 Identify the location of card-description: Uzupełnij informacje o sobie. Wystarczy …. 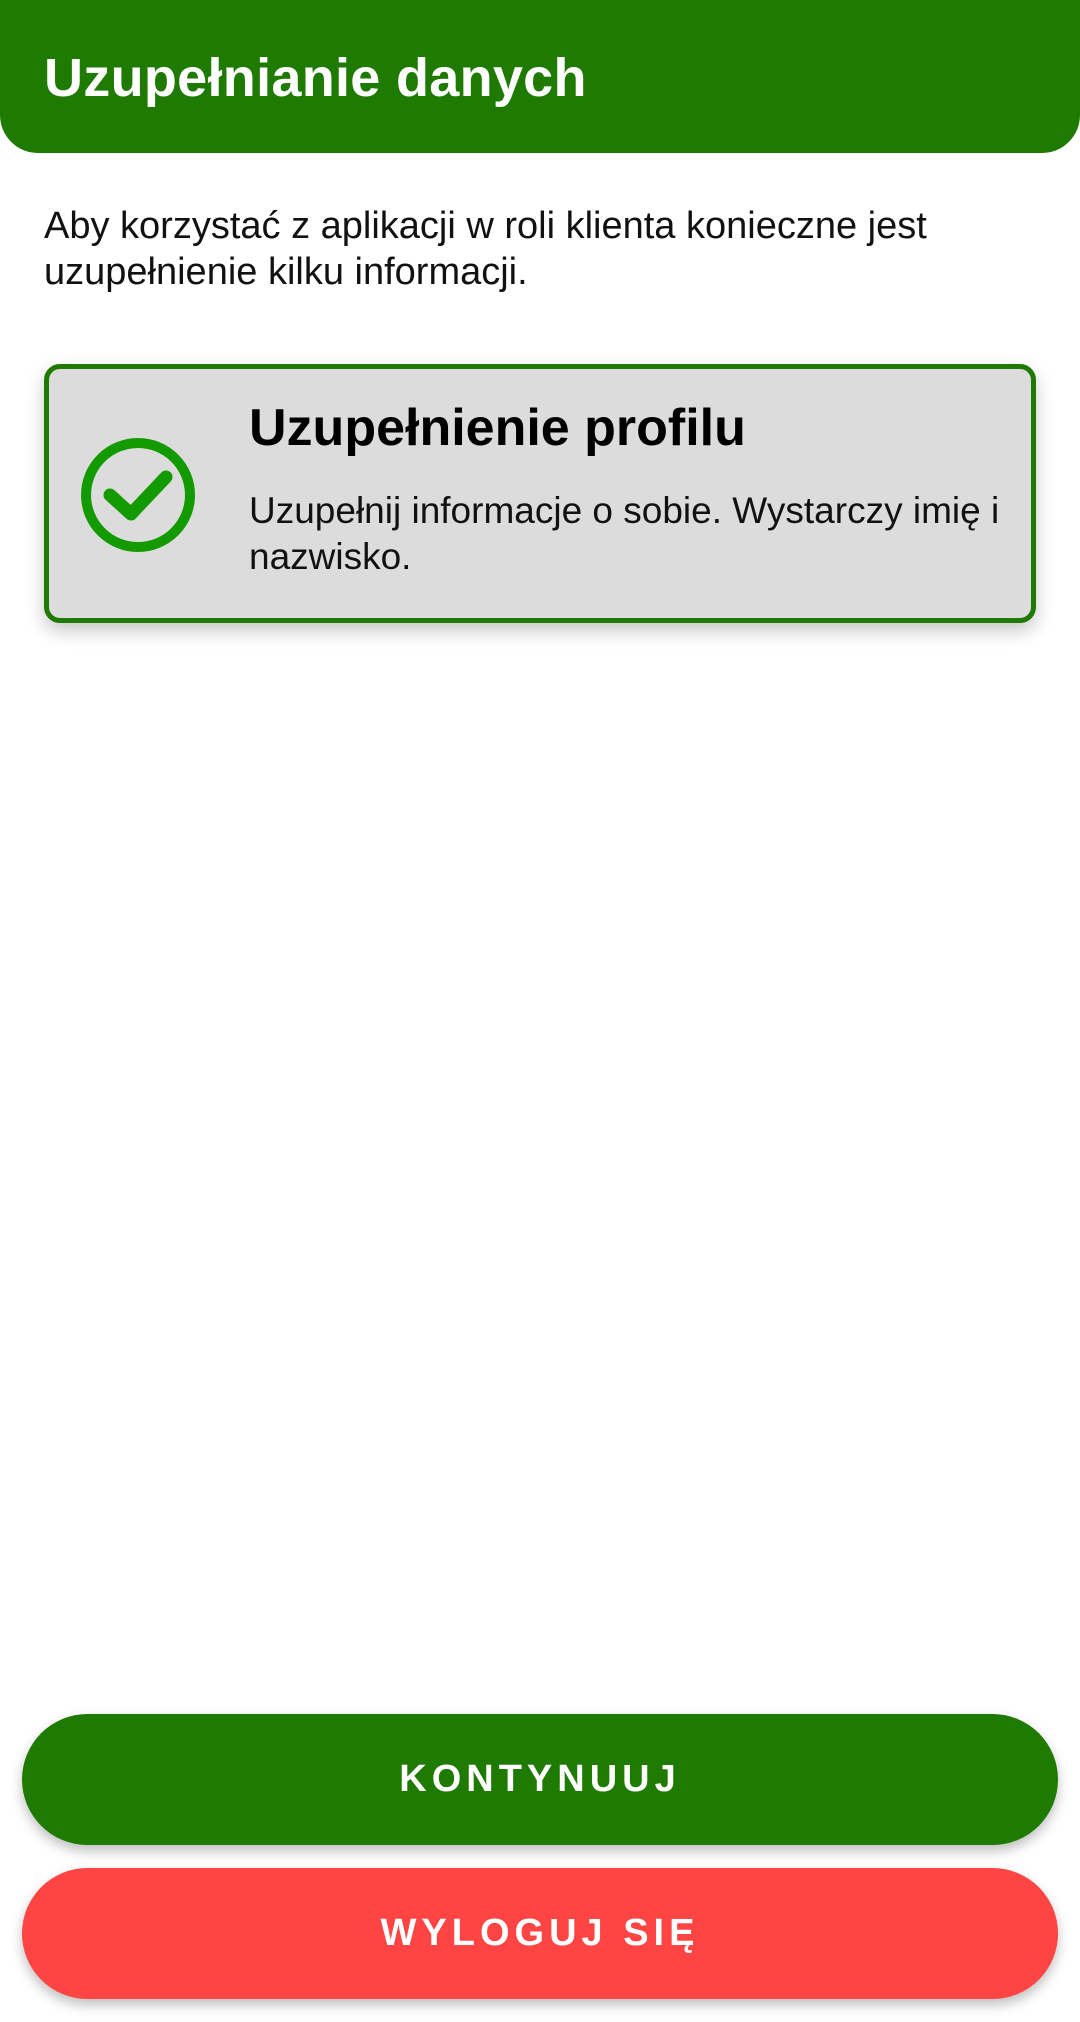
(624, 533).